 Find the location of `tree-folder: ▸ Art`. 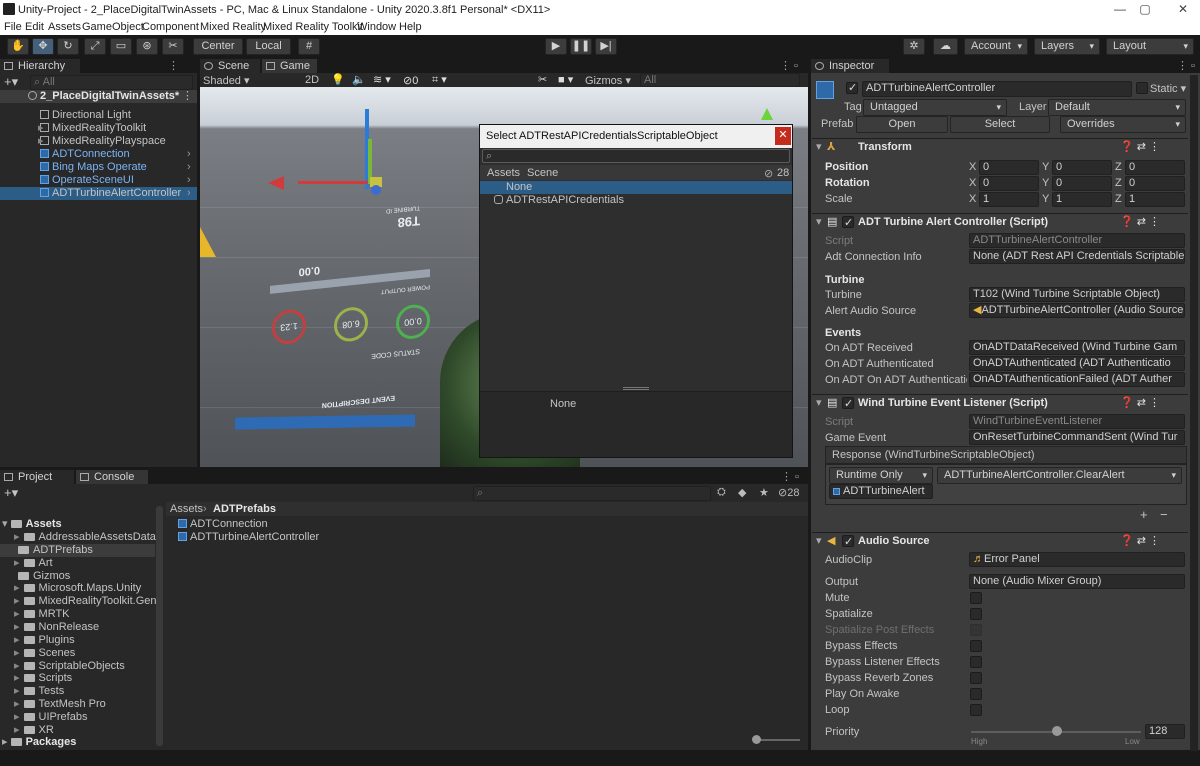

tree-folder: ▸ Art is located at coordinates (77, 563).